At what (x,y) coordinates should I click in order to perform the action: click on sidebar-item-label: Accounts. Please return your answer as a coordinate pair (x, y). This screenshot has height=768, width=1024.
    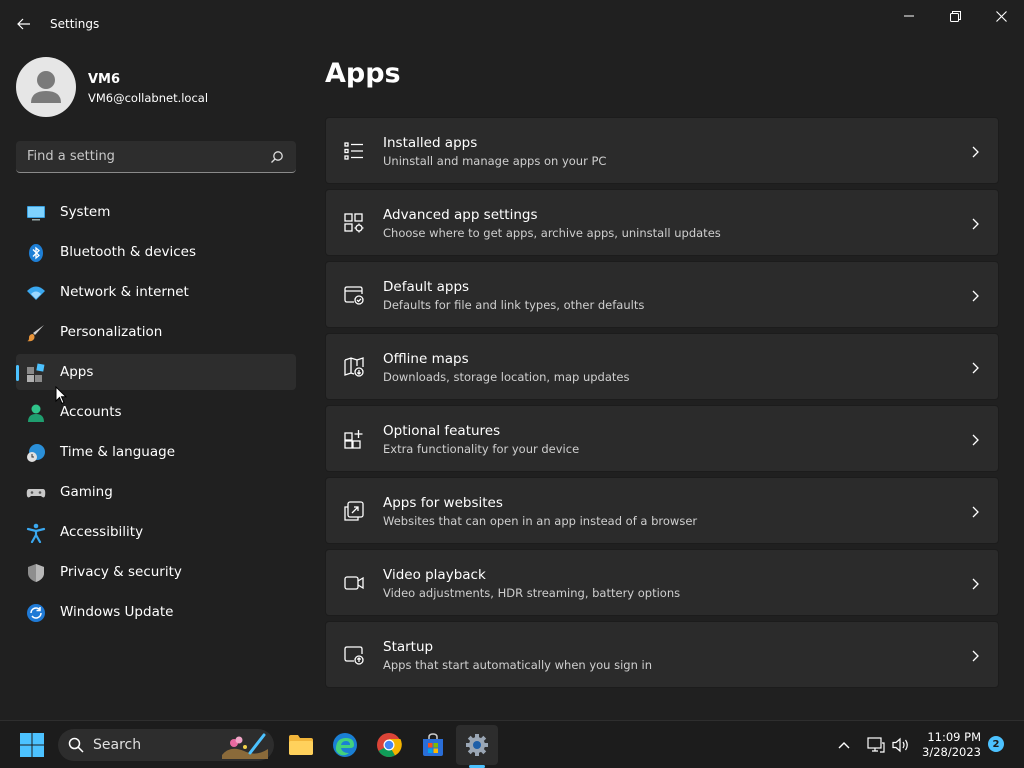
    Looking at the image, I should click on (91, 412).